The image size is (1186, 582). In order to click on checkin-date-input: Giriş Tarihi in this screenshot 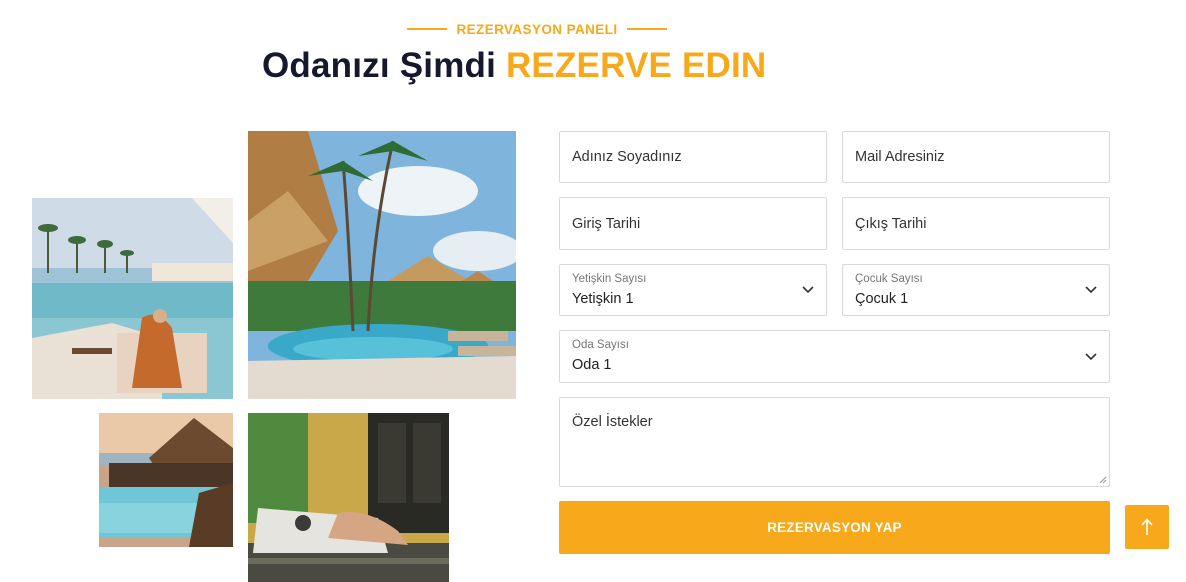, I will do `click(693, 223)`.